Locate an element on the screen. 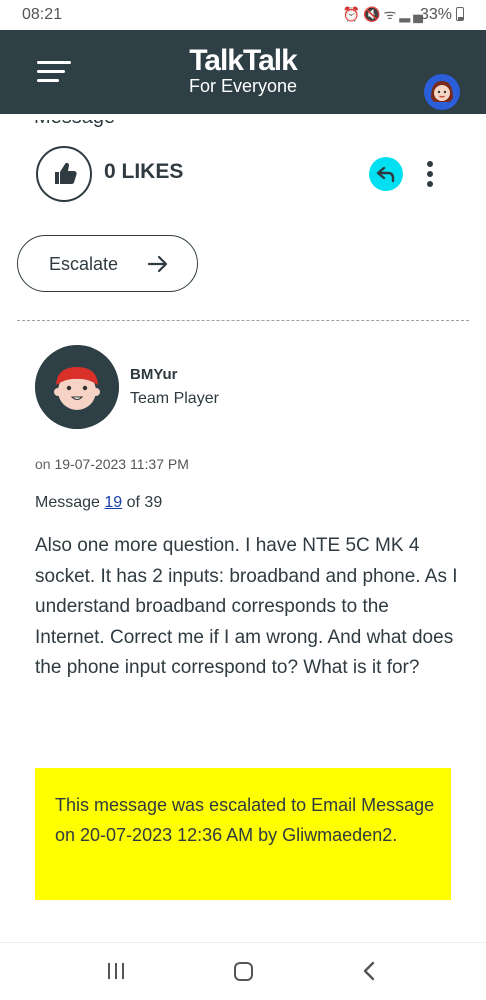 The width and height of the screenshot is (486, 1000). reply-icon is located at coordinates (385, 174).